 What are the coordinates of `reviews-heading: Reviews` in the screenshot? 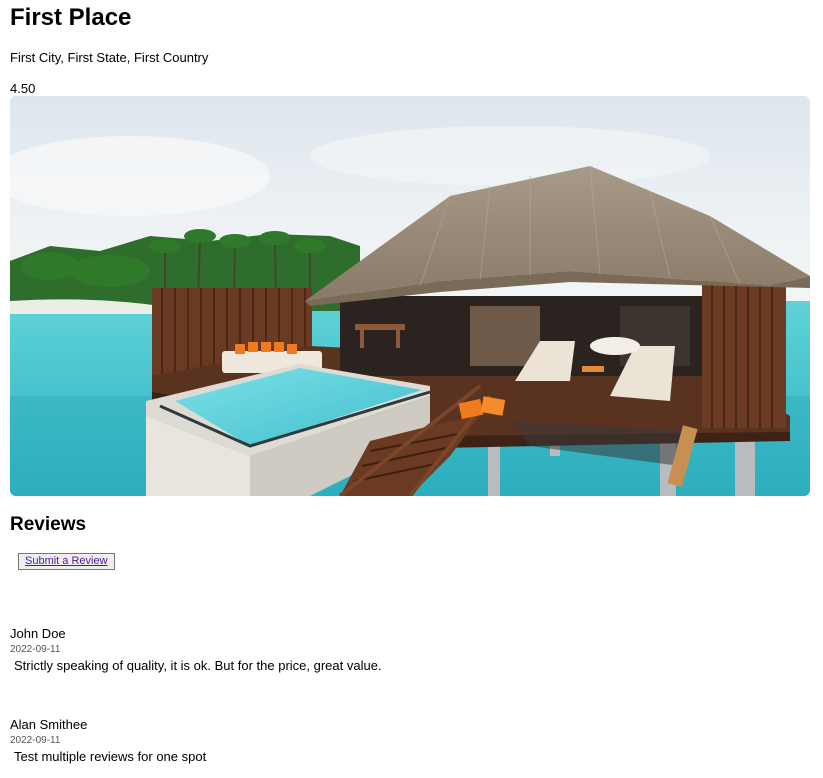 It's located at (48, 524).